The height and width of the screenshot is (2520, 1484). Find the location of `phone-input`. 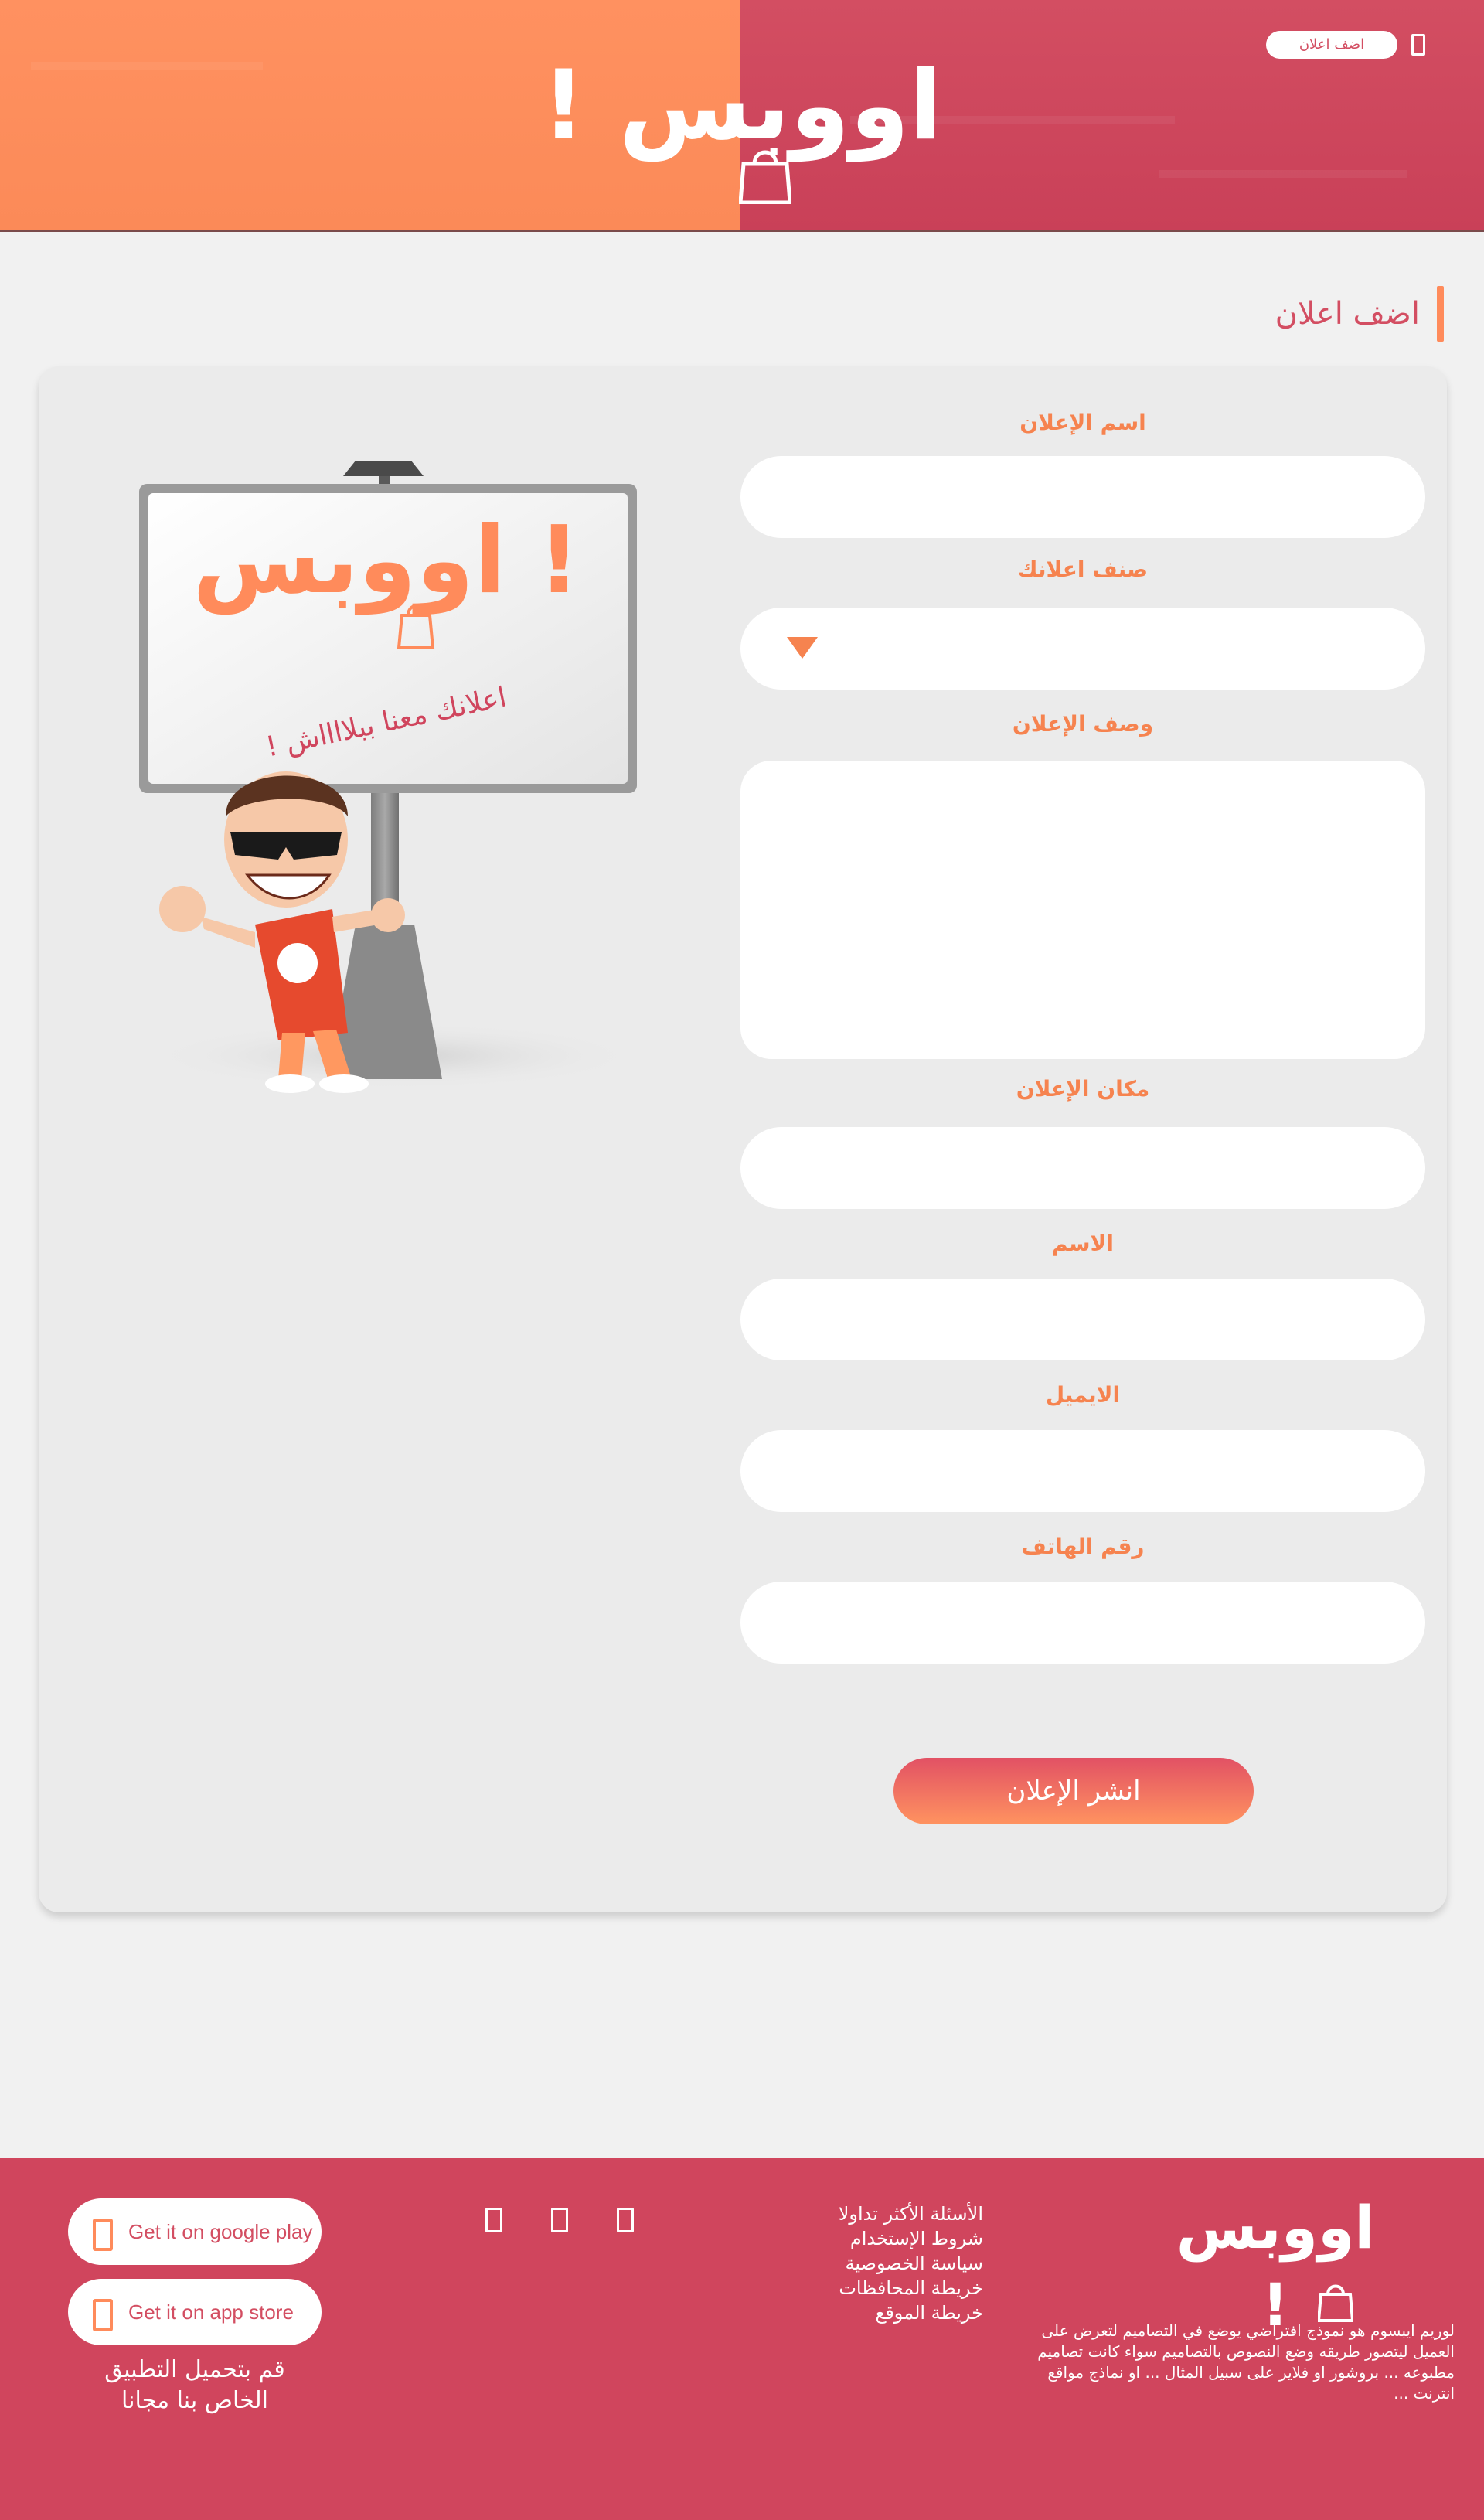

phone-input is located at coordinates (1082, 1623).